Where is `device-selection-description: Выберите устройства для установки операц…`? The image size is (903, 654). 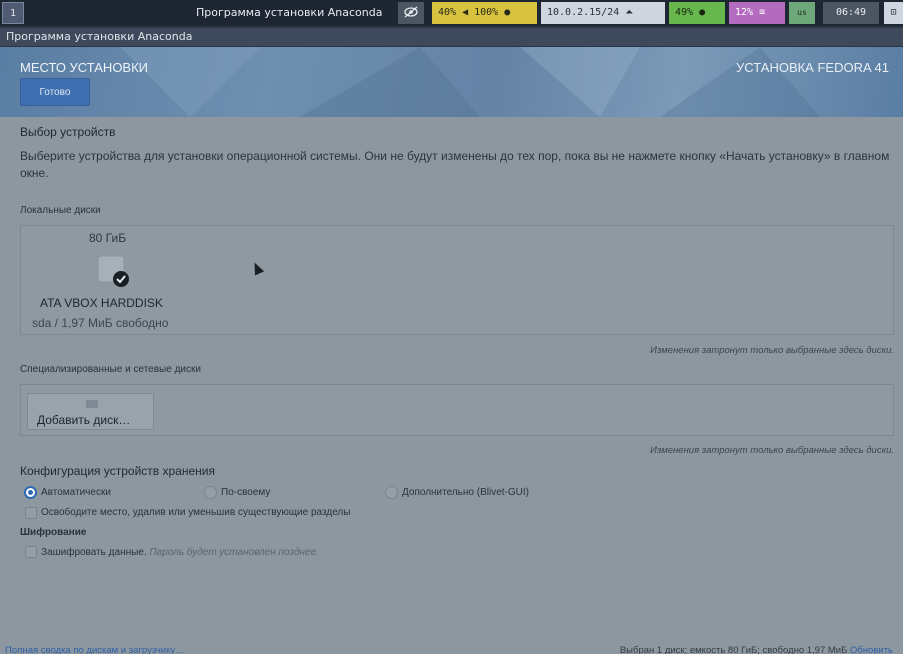 device-selection-description: Выберите устройства для установки операц… is located at coordinates (455, 164).